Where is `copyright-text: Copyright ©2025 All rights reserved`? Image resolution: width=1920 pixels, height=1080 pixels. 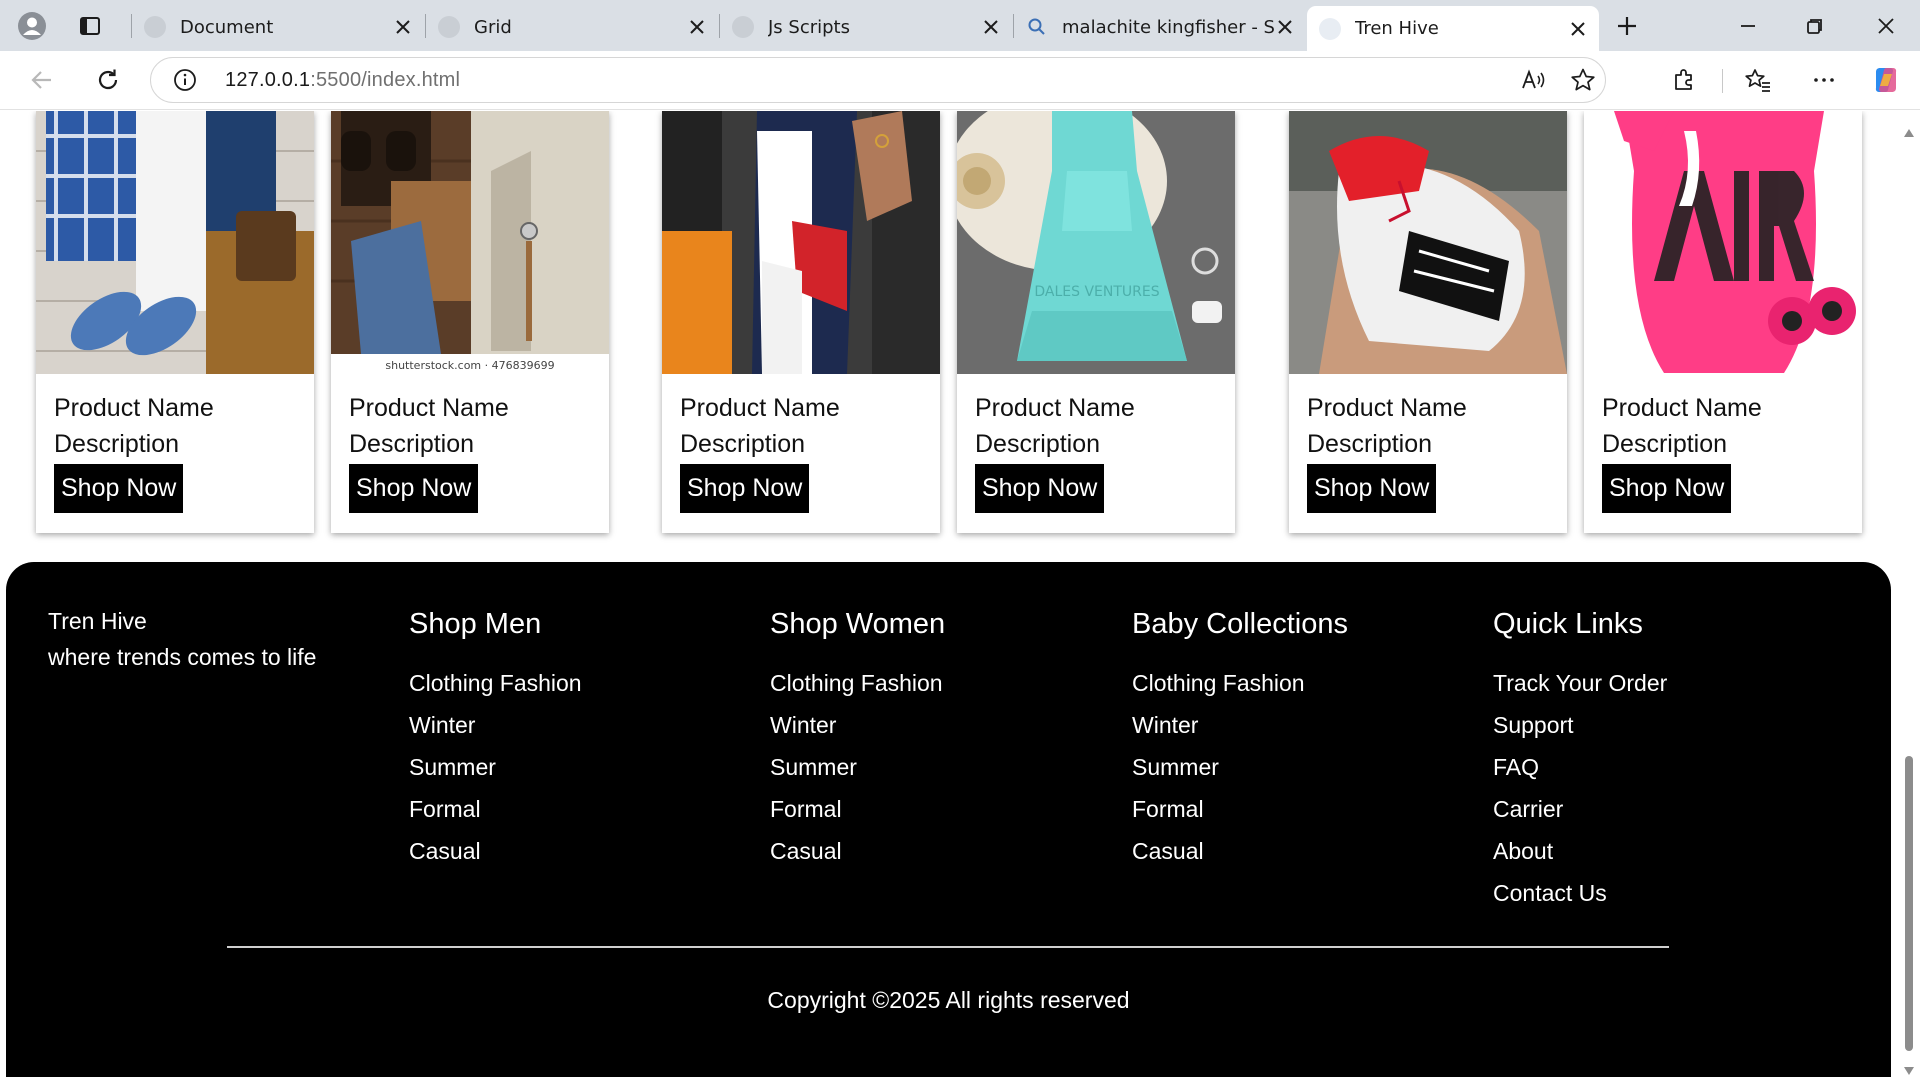
copyright-text: Copyright ©2025 All rights reserved is located at coordinates (948, 1000).